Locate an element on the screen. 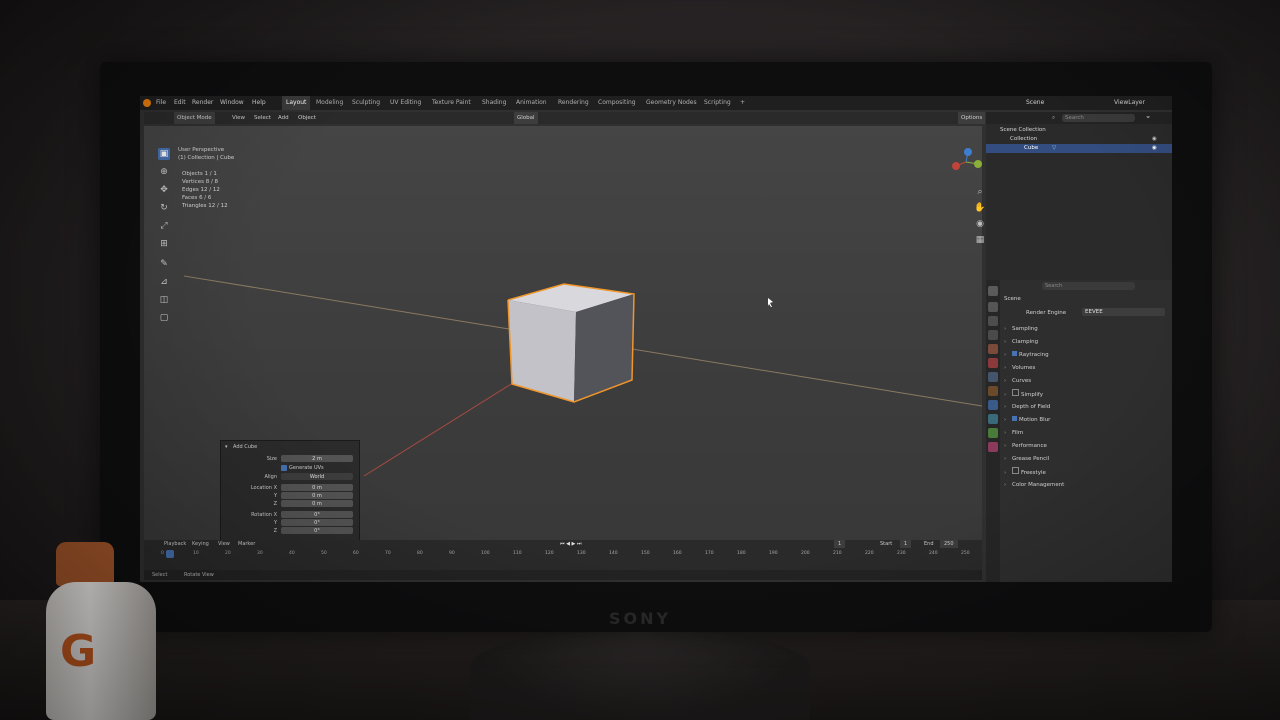 This screenshot has width=1280, height=720. current-frame-field: 1 is located at coordinates (840, 544).